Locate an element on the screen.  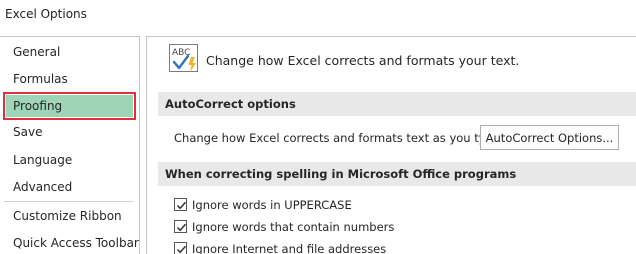
sidebar-divider is located at coordinates (69, 201).